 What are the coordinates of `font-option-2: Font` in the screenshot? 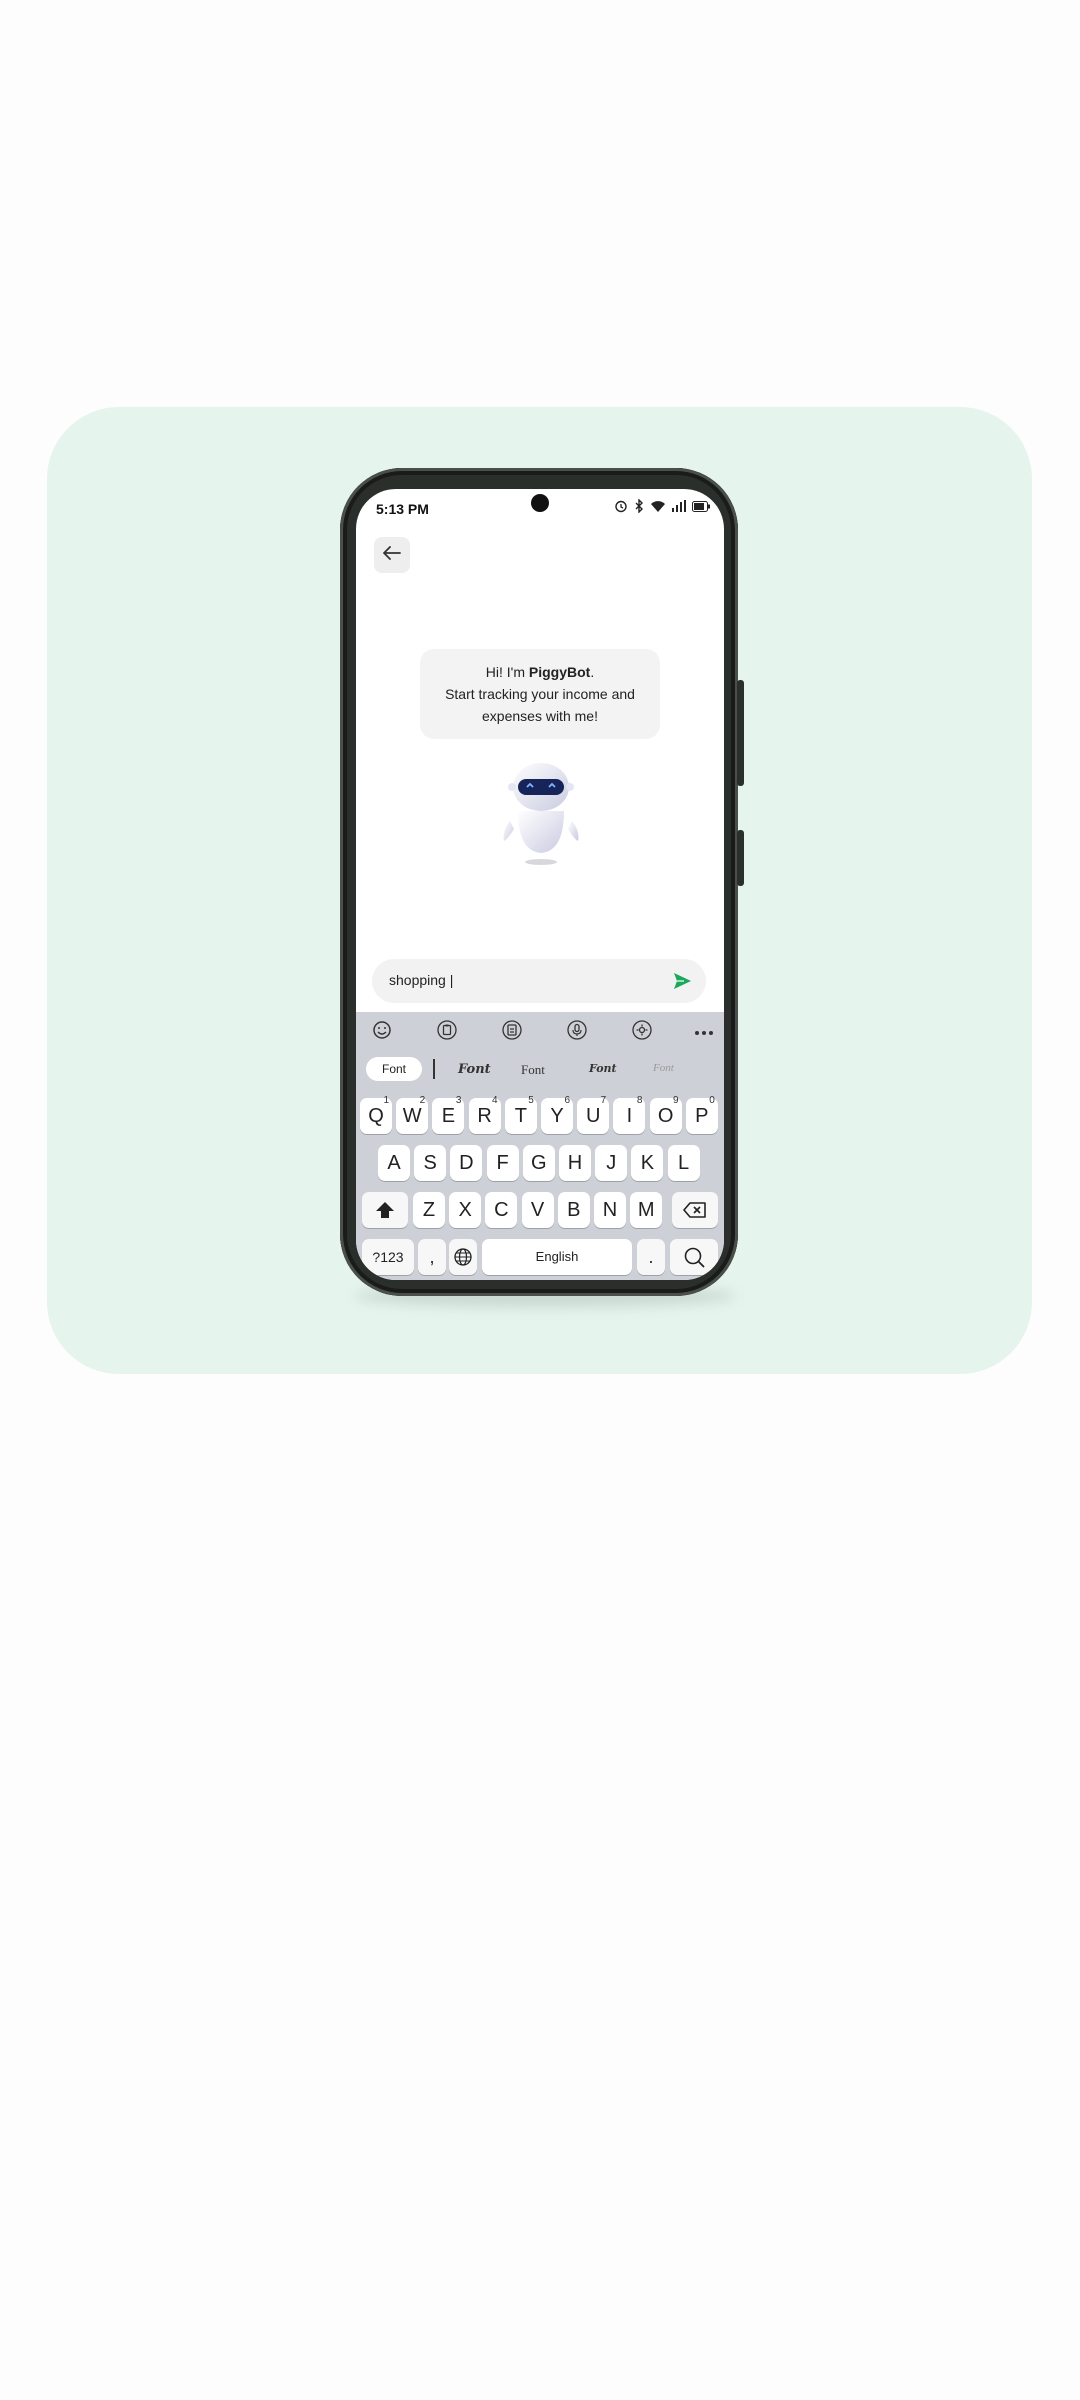 It's located at (533, 1070).